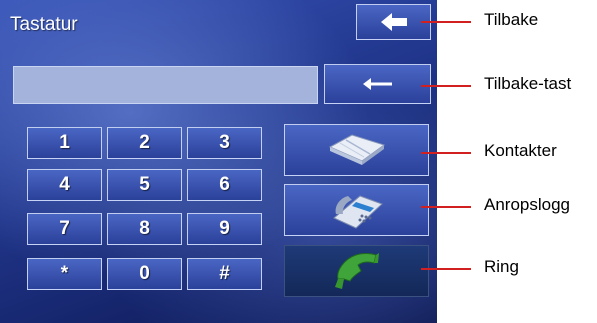  What do you see at coordinates (446, 207) in the screenshot?
I see `callout-line-call-log` at bounding box center [446, 207].